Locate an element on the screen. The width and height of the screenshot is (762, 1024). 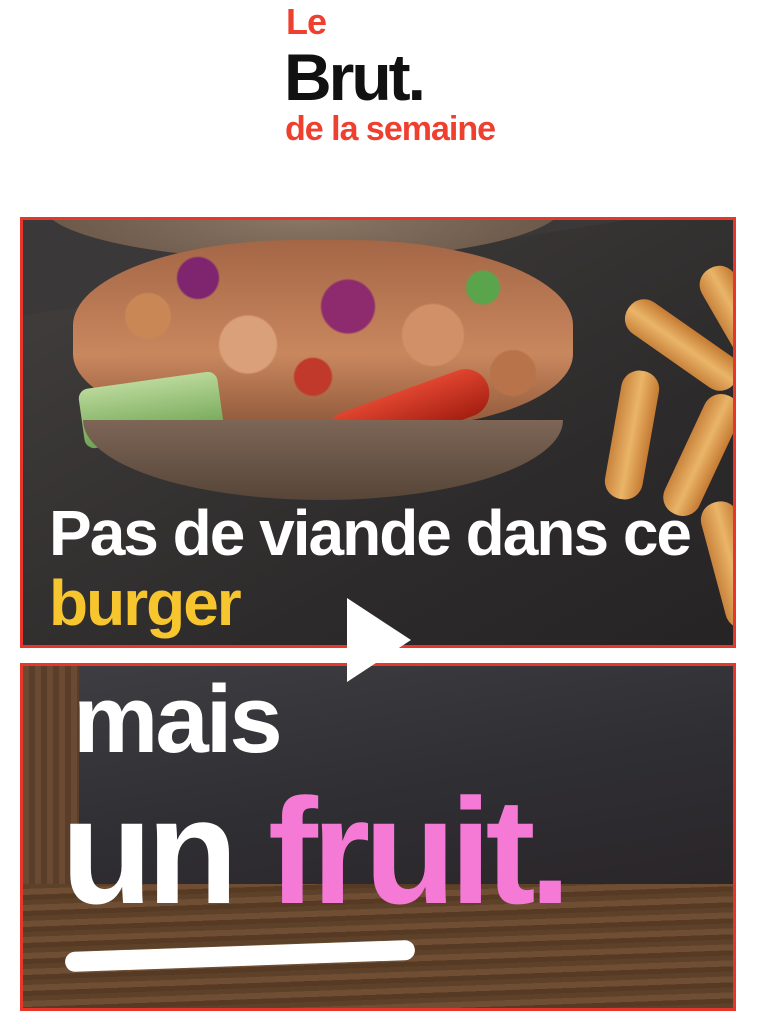
play-icon is located at coordinates (379, 640).